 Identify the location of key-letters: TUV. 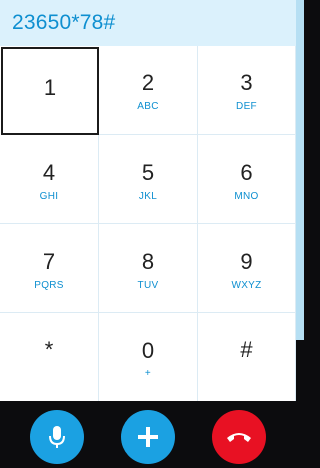
(148, 285).